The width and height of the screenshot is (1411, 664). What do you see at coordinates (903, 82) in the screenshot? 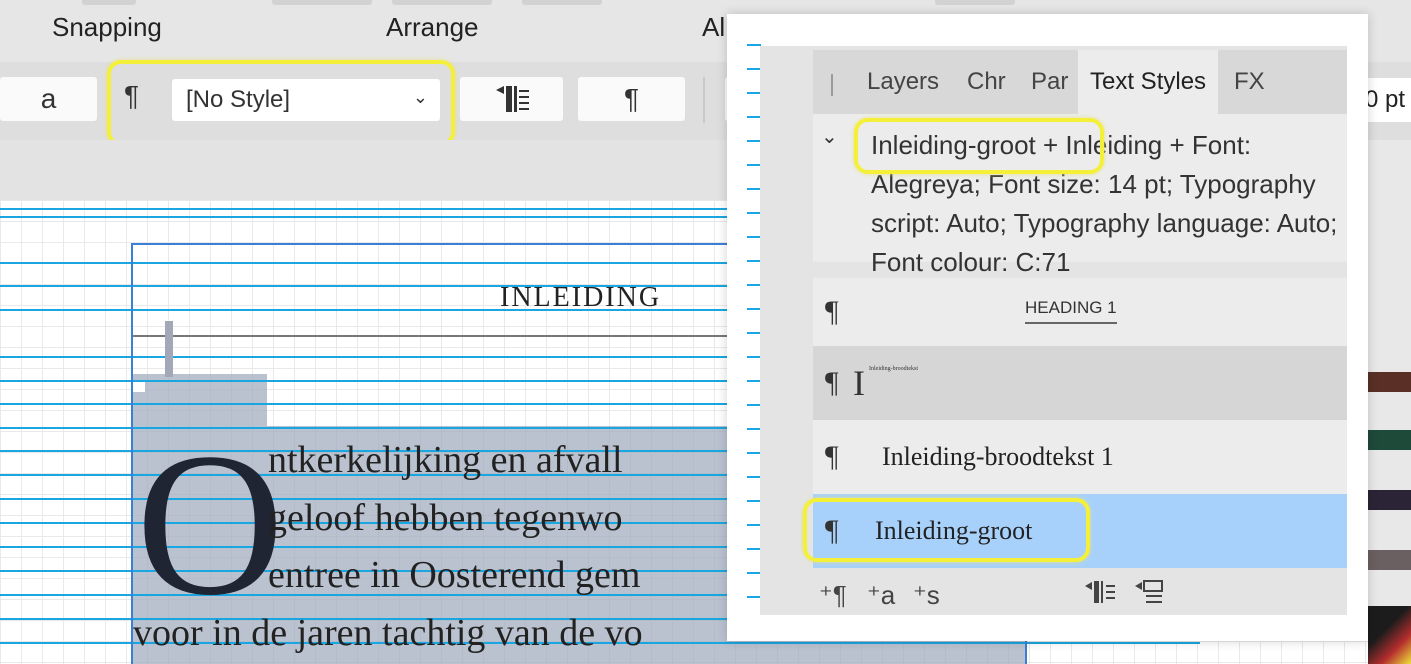
I see `tab-layers: Layers` at bounding box center [903, 82].